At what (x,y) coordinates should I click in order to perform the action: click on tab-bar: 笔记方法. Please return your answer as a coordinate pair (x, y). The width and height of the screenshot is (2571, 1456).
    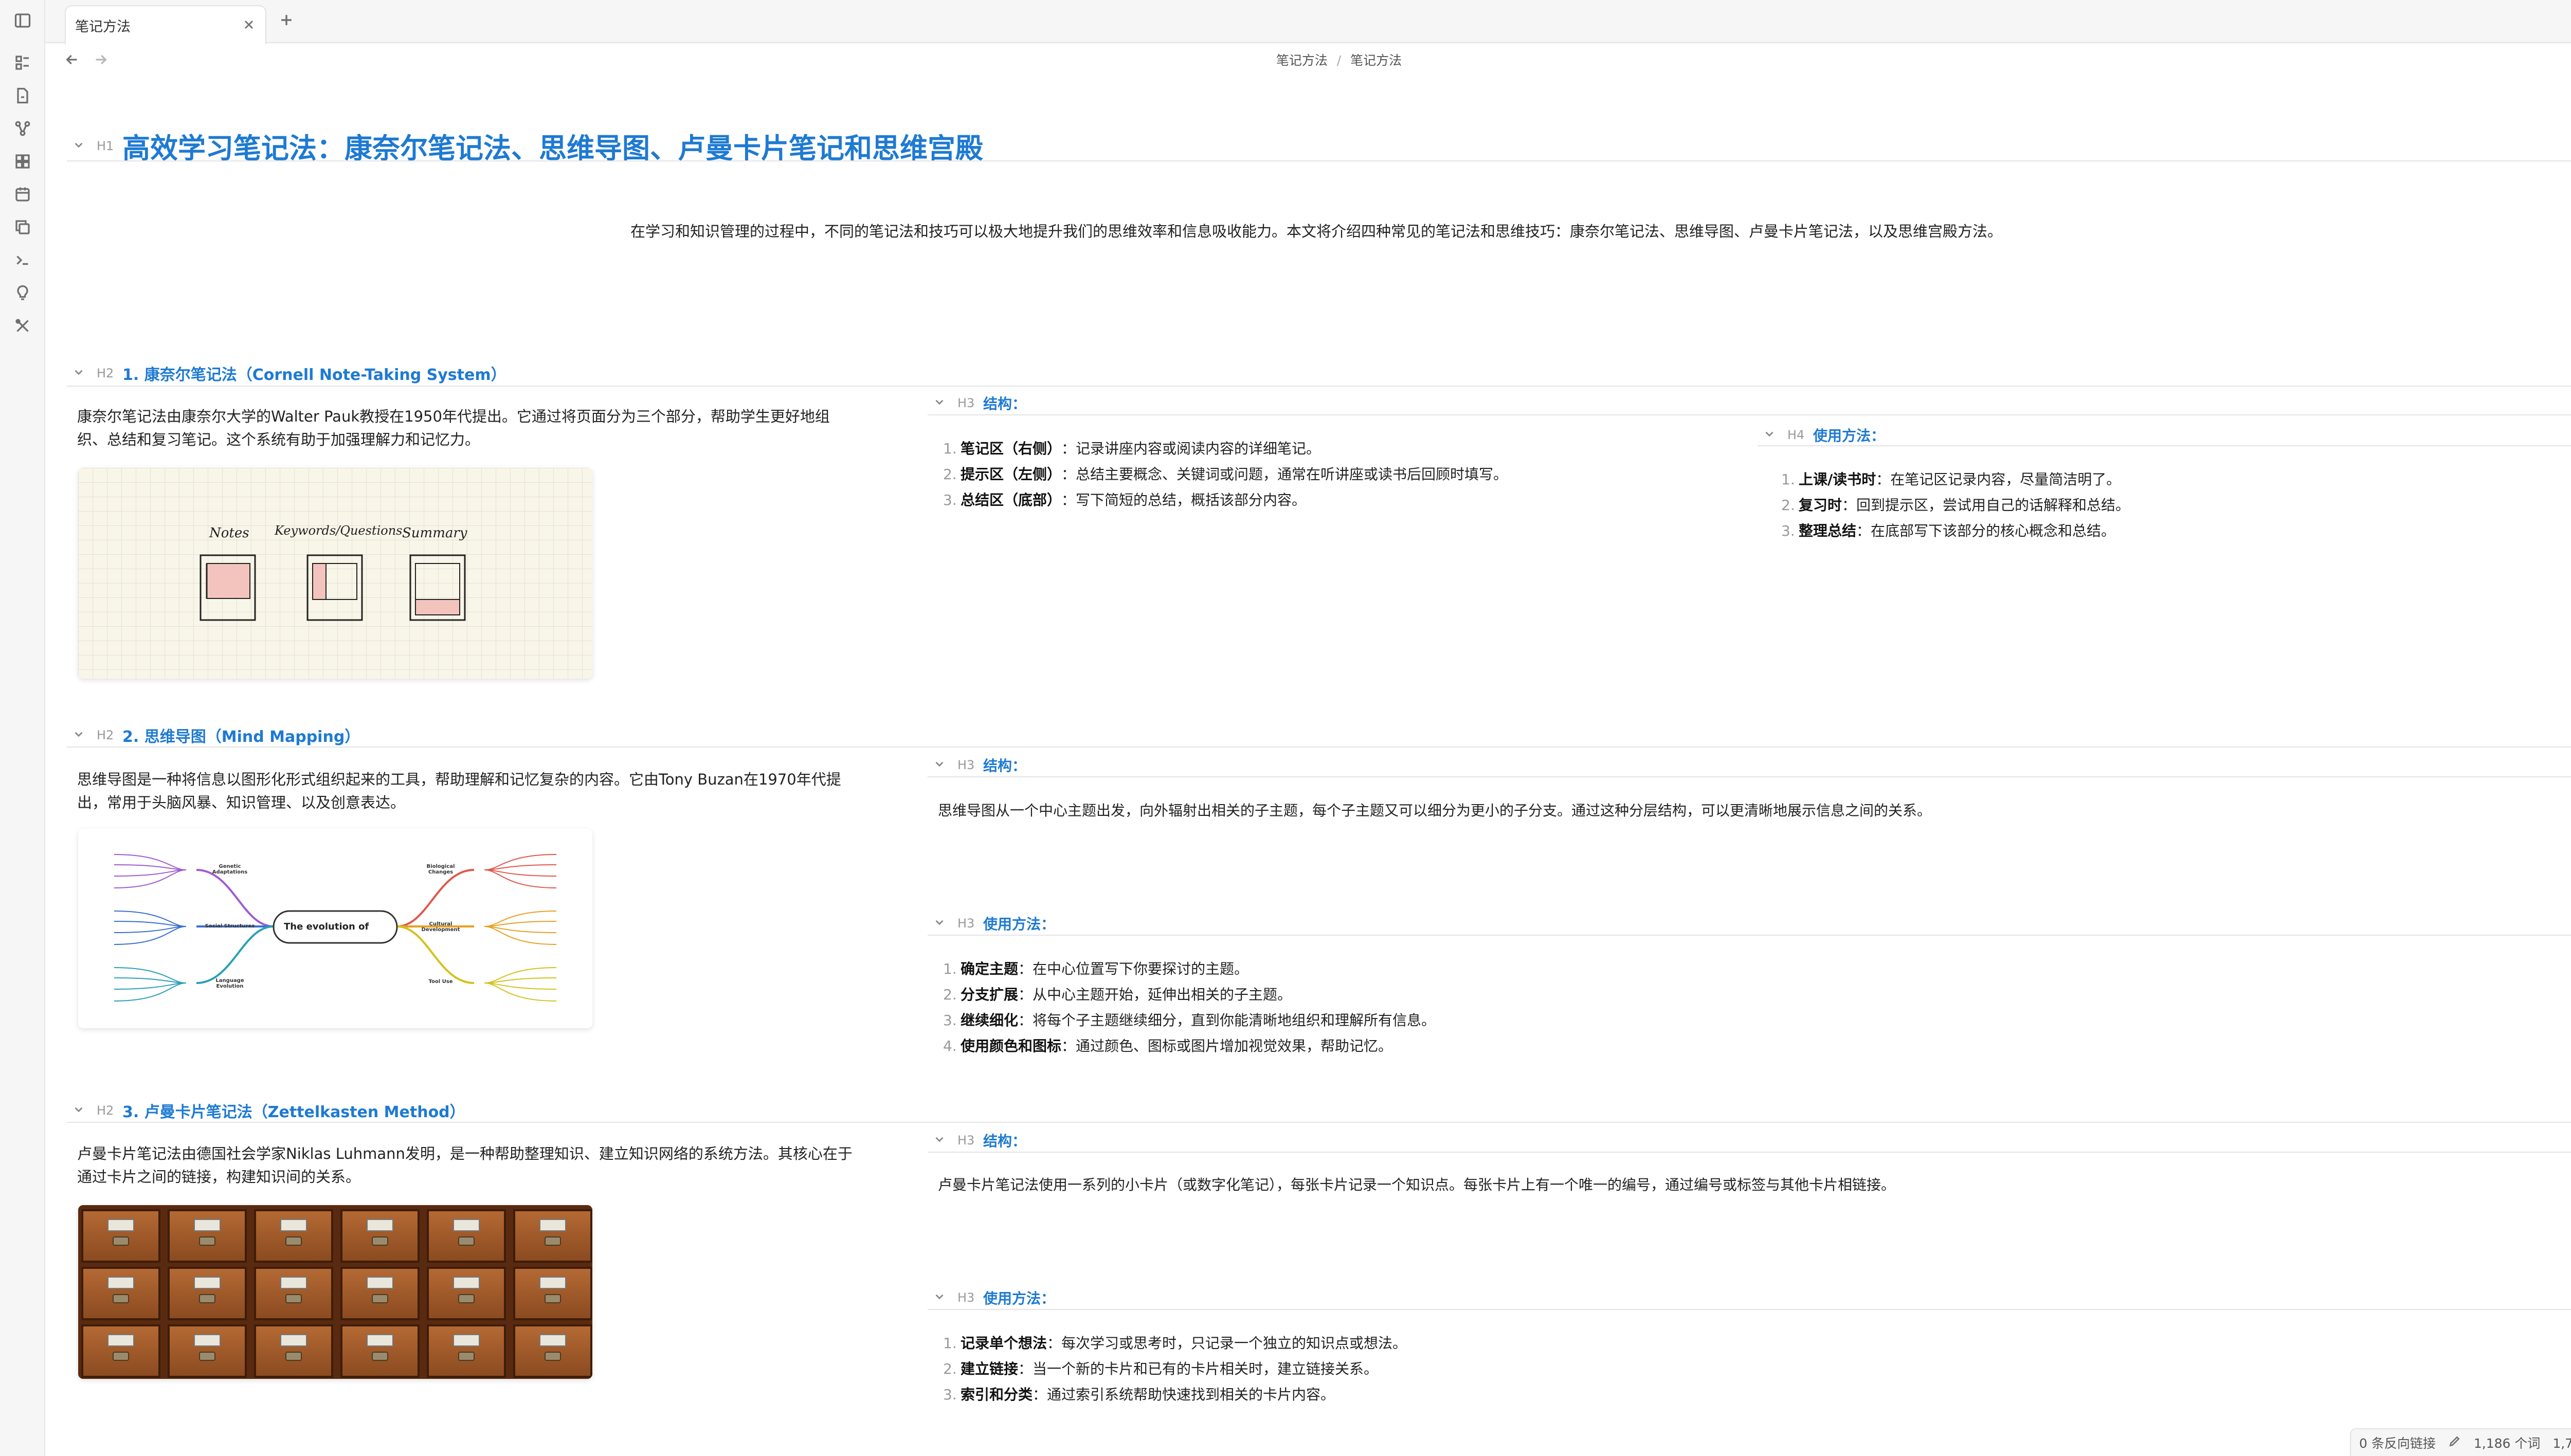
    Looking at the image, I should click on (1308, 22).